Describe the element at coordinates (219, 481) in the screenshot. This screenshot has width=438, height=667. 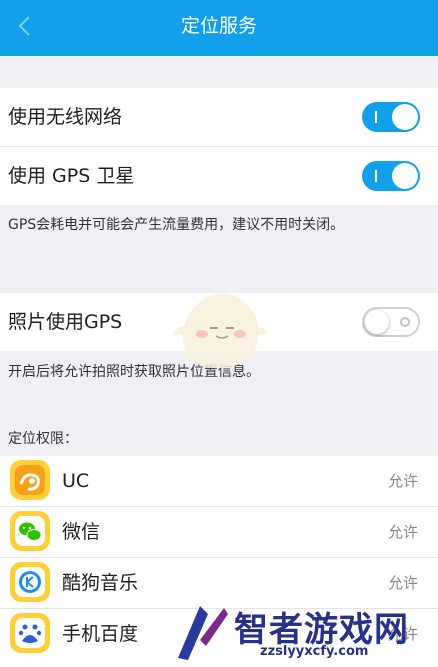
I see `app-row-uc: UC 允许` at that location.